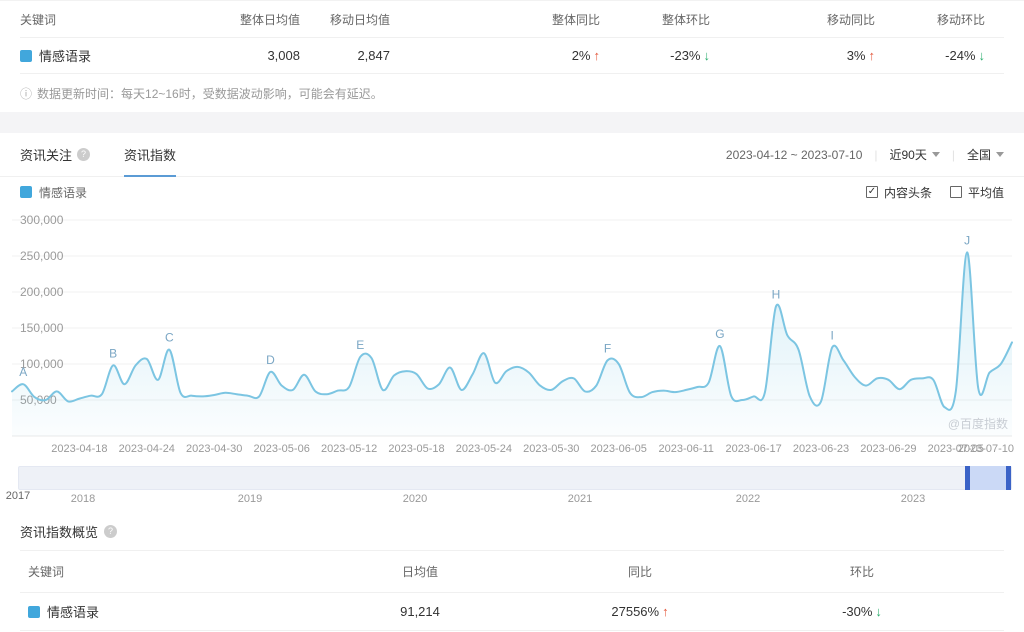  What do you see at coordinates (512, 19) in the screenshot?
I see `summary-header-row: 关键词 整体日均值 移动日均值 整体同比 整体环比 移动同比 移动环比` at bounding box center [512, 19].